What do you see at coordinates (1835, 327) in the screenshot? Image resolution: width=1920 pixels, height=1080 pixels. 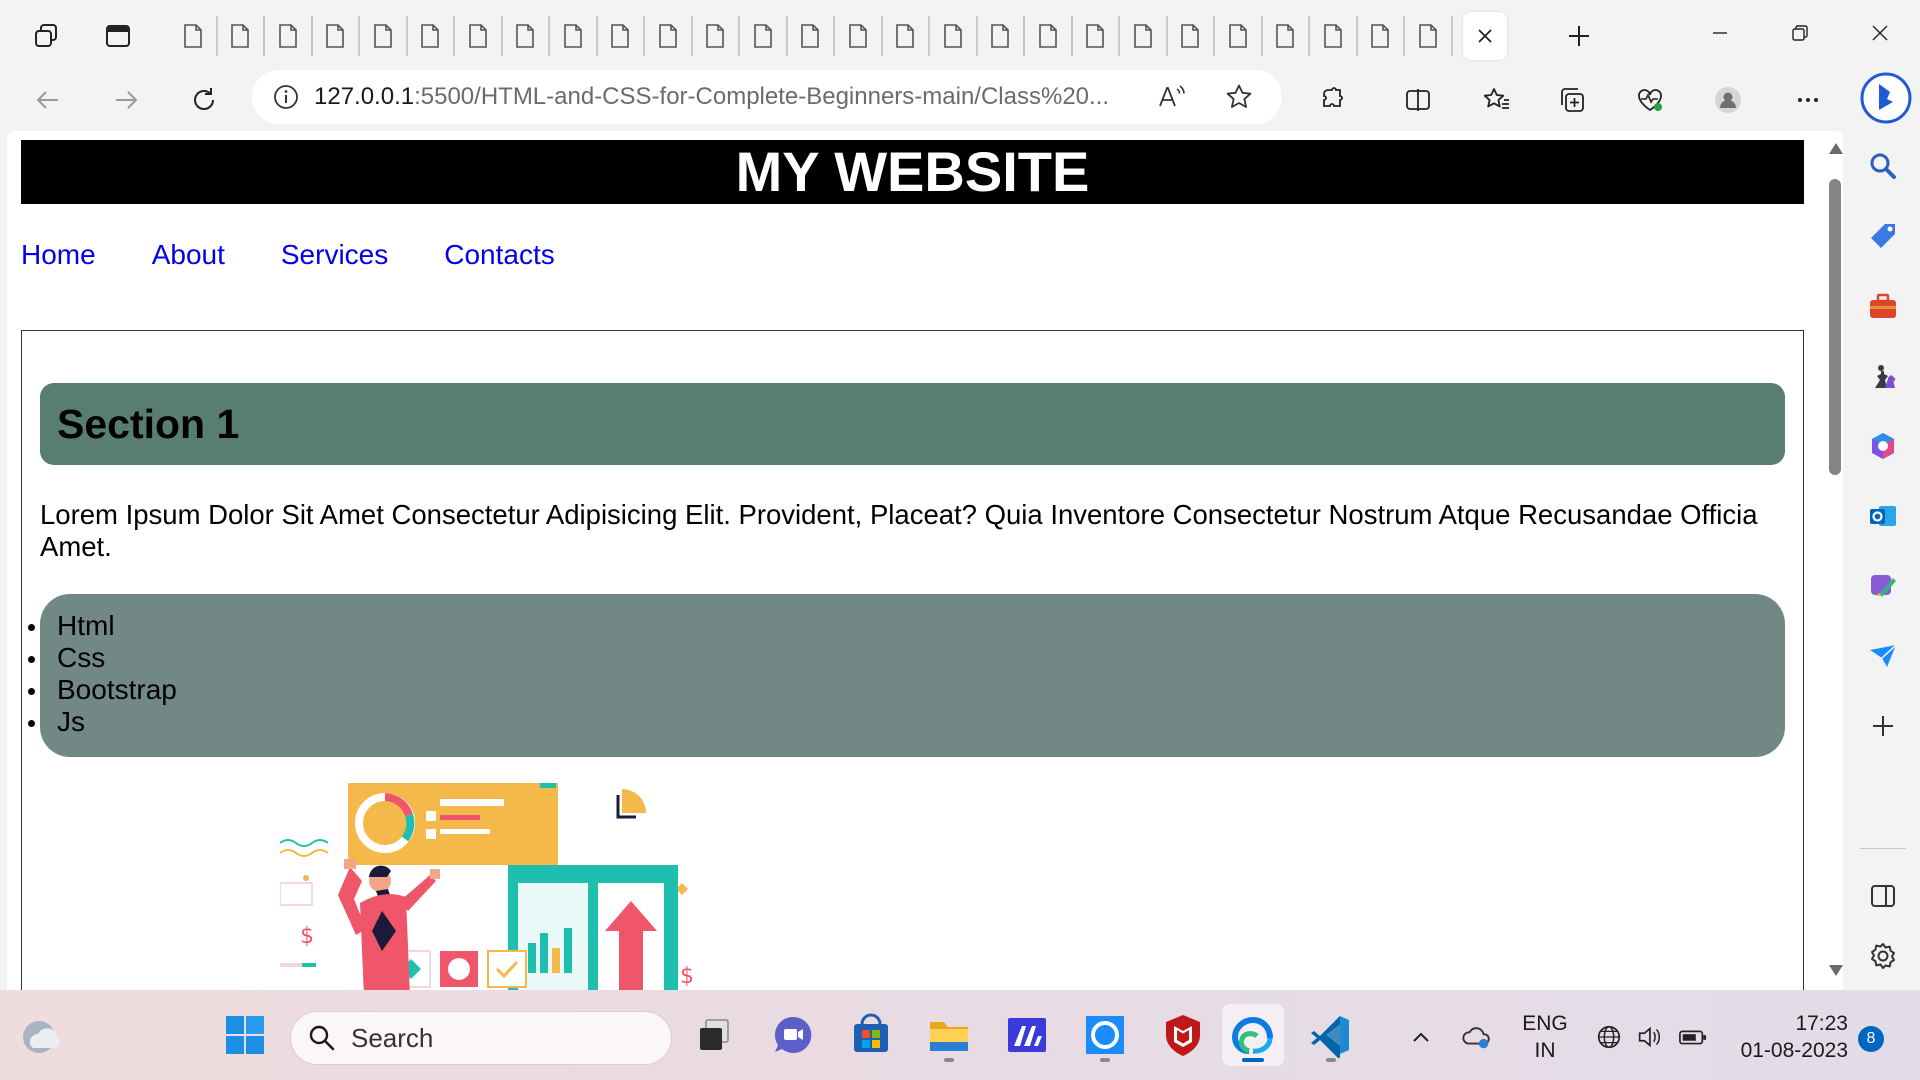 I see `scroll-thumb` at bounding box center [1835, 327].